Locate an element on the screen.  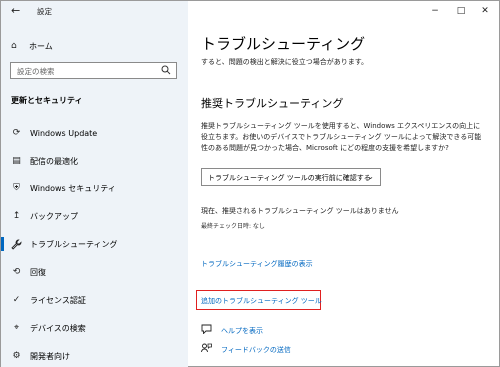
sidebar-item-windows-security: ⛨ Windows セキュリティ is located at coordinates (94, 188).